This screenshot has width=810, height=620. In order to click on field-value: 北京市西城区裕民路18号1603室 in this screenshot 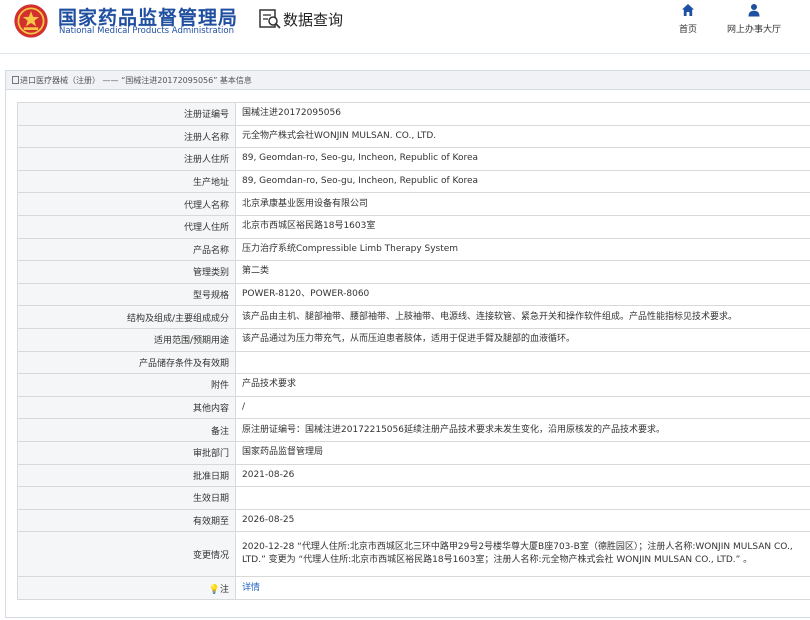, I will do `click(522, 226)`.